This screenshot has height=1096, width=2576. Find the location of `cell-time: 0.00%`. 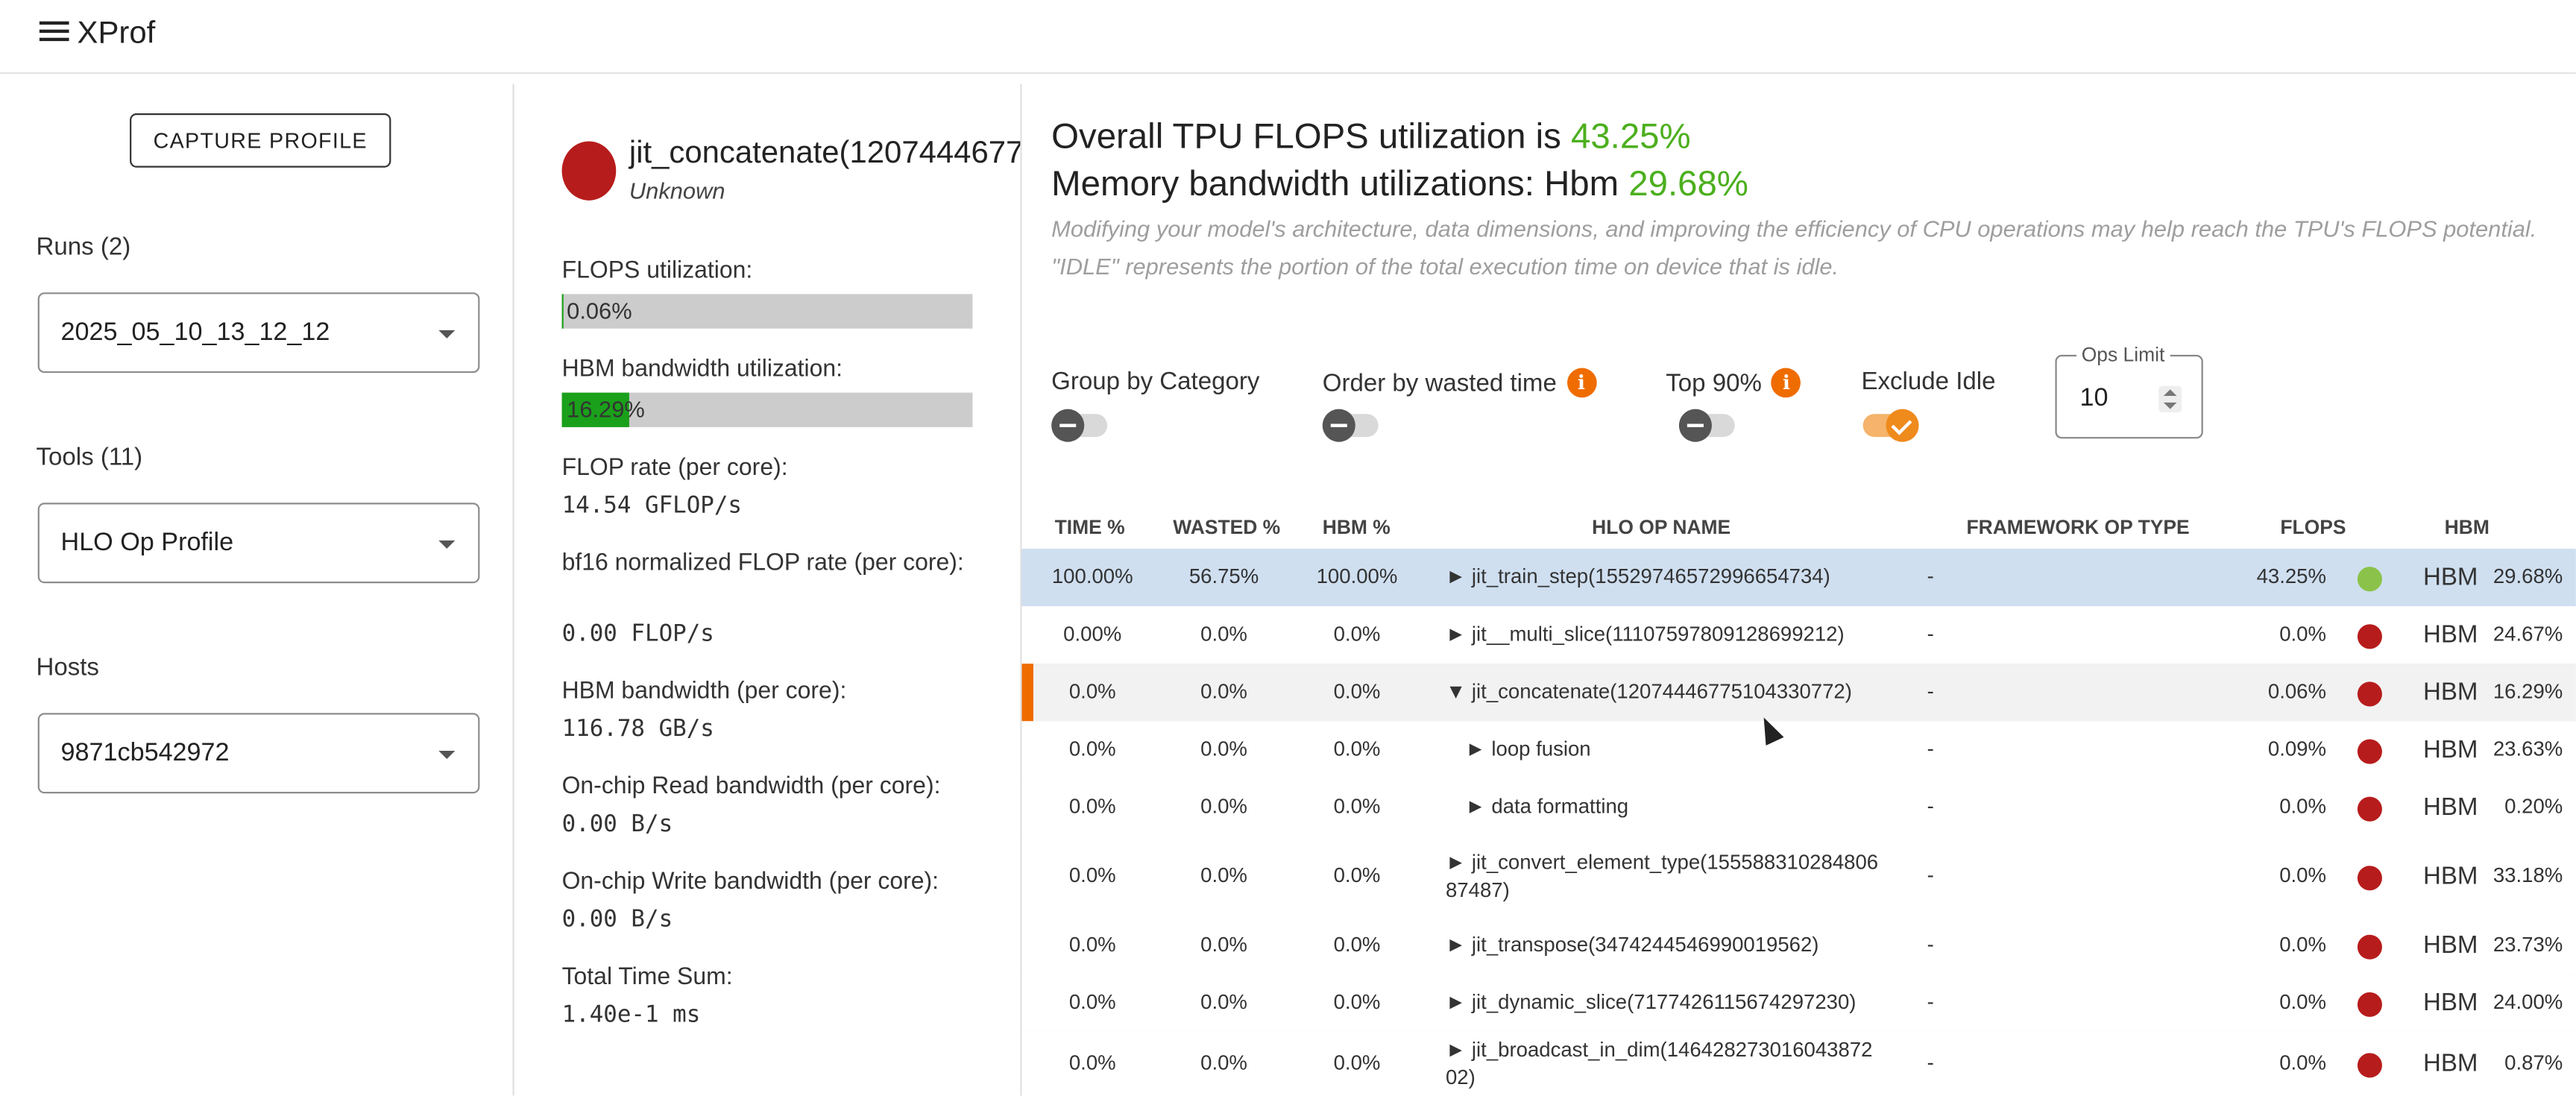

cell-time: 0.00% is located at coordinates (1092, 633).